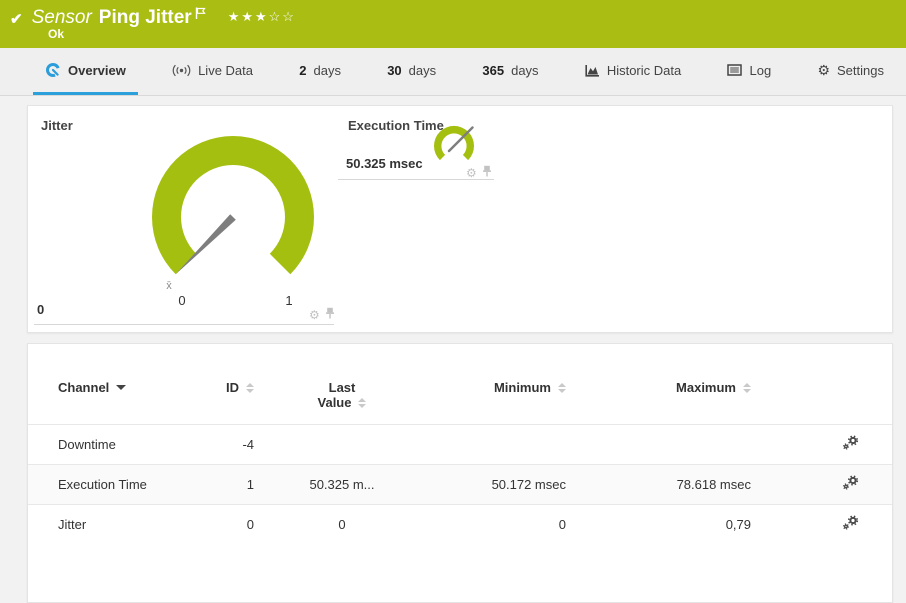 This screenshot has height=603, width=906. Describe the element at coordinates (658, 445) in the screenshot. I see `channel-maximum` at that location.